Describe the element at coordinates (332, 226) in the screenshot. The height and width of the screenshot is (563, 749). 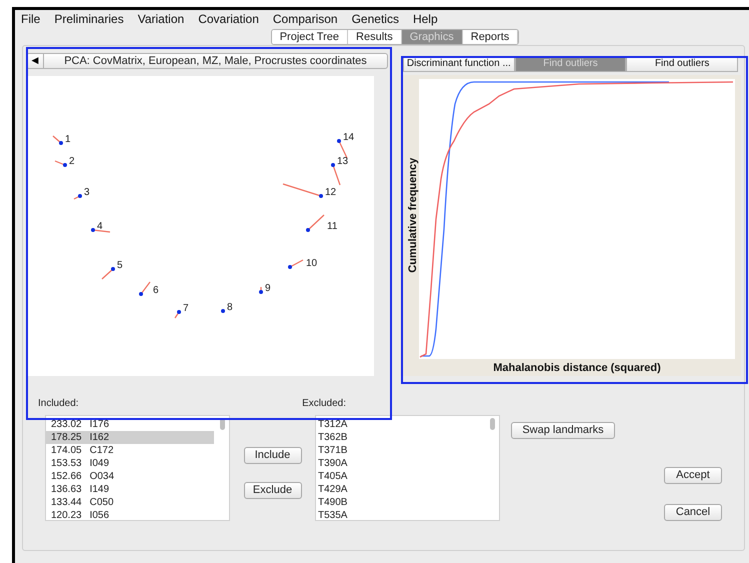
I see `landmark-label: 11` at that location.